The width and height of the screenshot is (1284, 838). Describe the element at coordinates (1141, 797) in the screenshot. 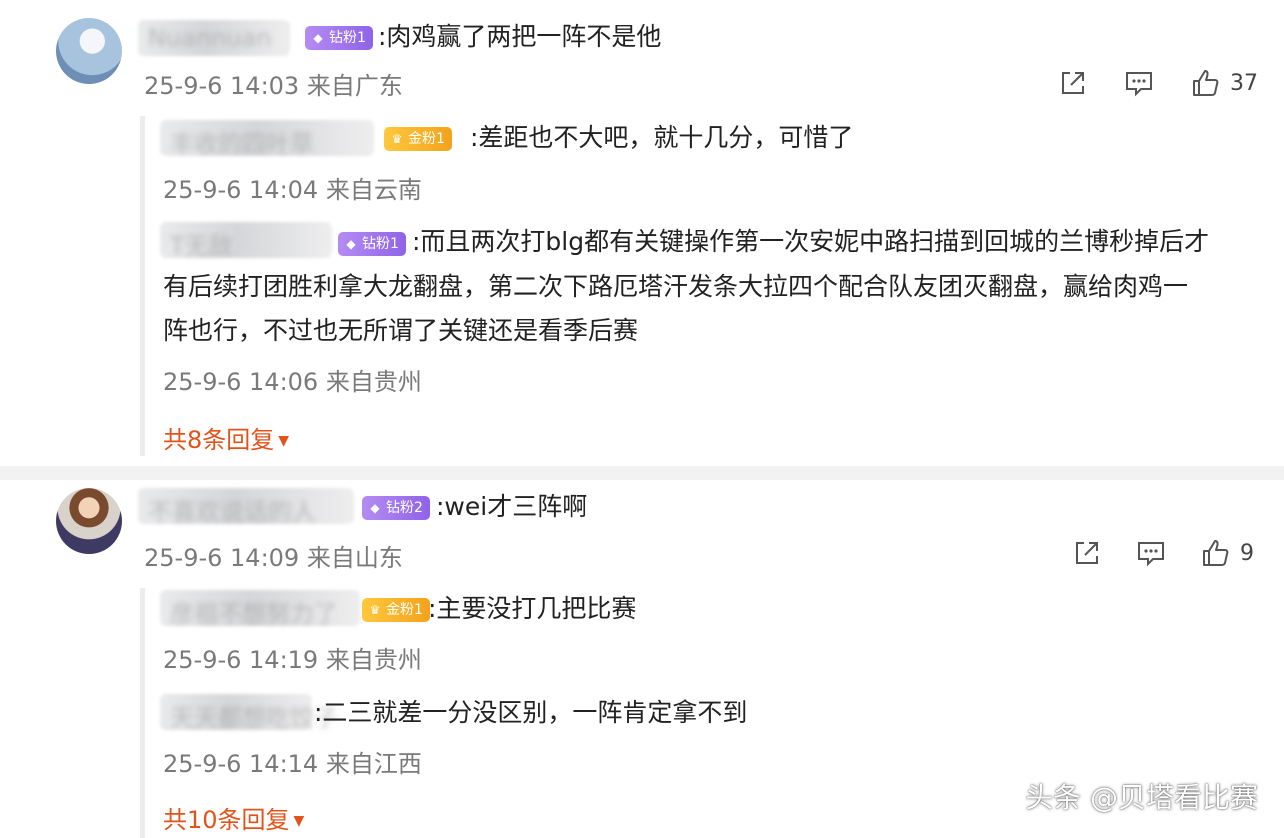

I see `watermark: 头条 @贝塔看比赛` at that location.